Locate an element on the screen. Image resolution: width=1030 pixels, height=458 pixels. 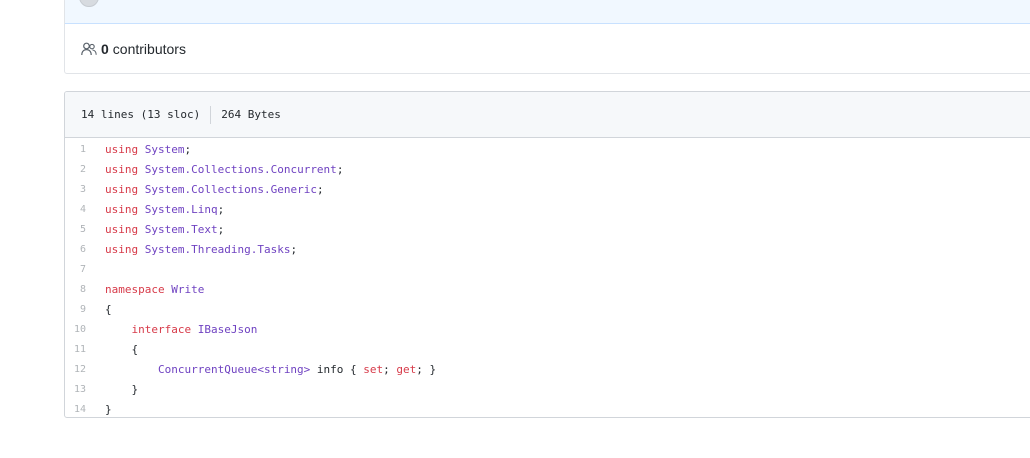
code-entity: ConcurrentQueue<string> is located at coordinates (234, 369).